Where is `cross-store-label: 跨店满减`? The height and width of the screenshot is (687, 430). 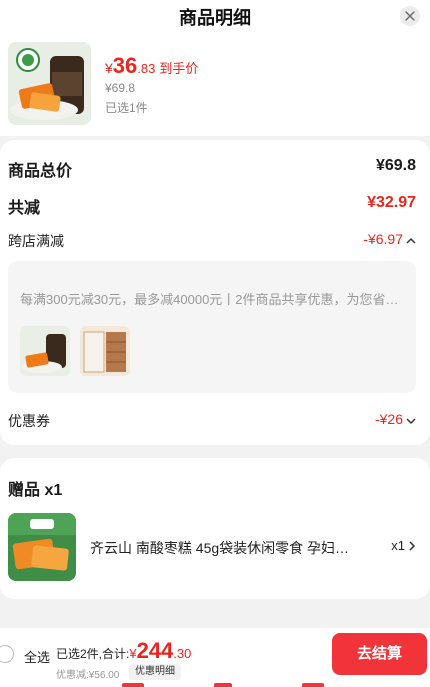 cross-store-label: 跨店满减 is located at coordinates (36, 241).